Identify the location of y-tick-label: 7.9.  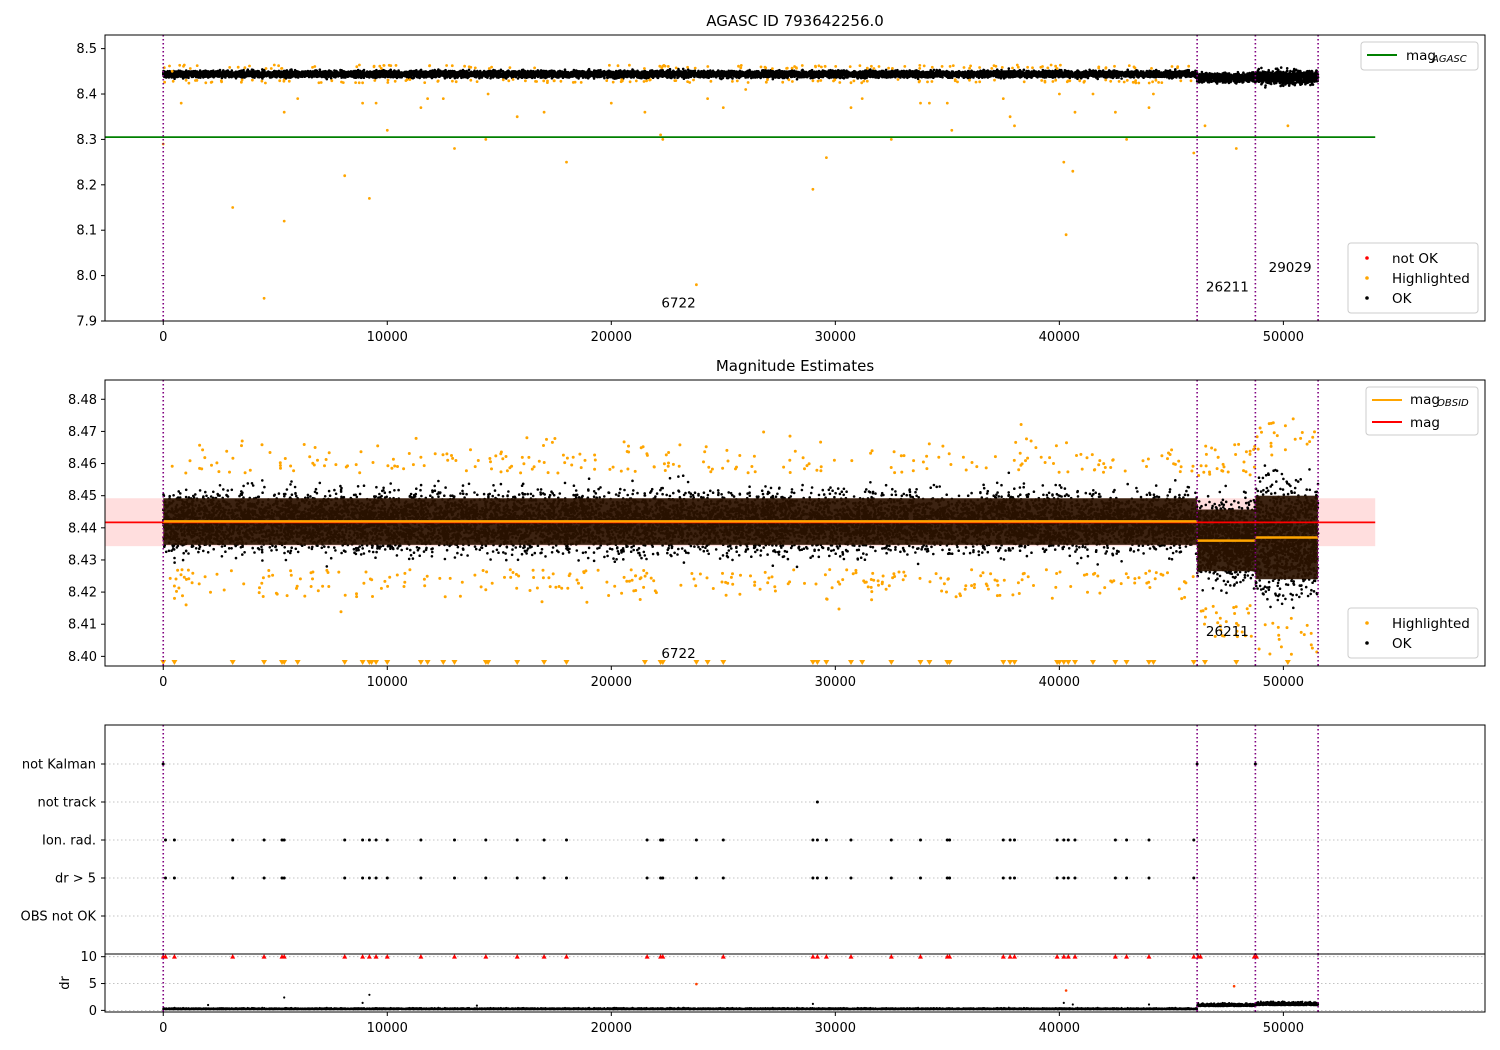
(86, 322).